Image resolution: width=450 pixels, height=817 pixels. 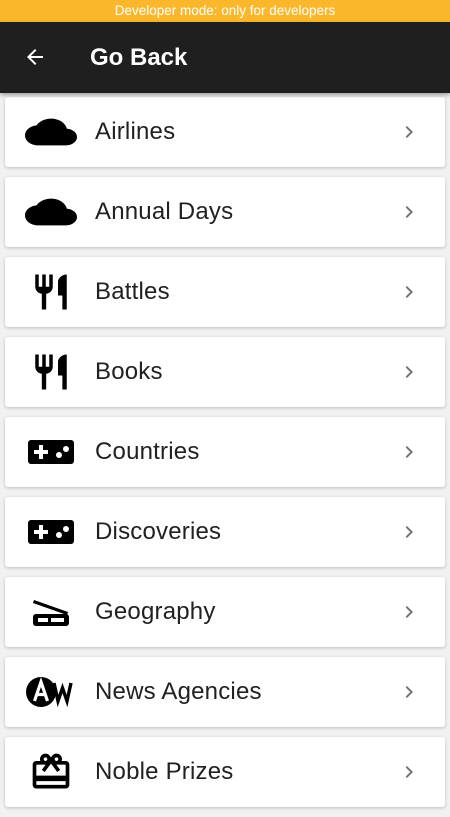 I want to click on list-item-geography: Geography, so click(x=225, y=612).